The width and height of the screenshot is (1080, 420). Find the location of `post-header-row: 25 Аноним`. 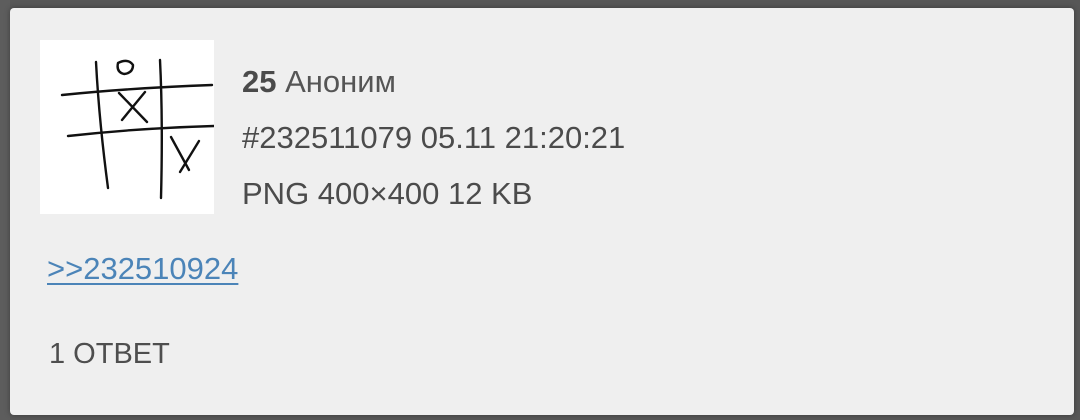

post-header-row: 25 Аноним is located at coordinates (433, 82).